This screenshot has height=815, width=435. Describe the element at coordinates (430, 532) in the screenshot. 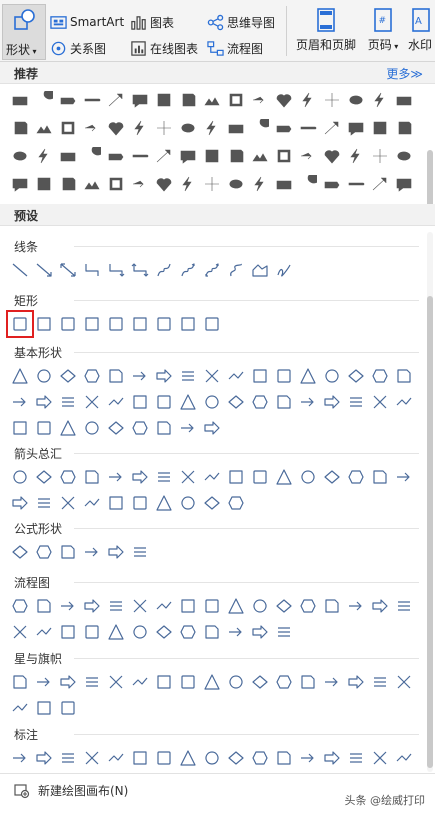

I see `preset-scrollbar-thumb` at that location.